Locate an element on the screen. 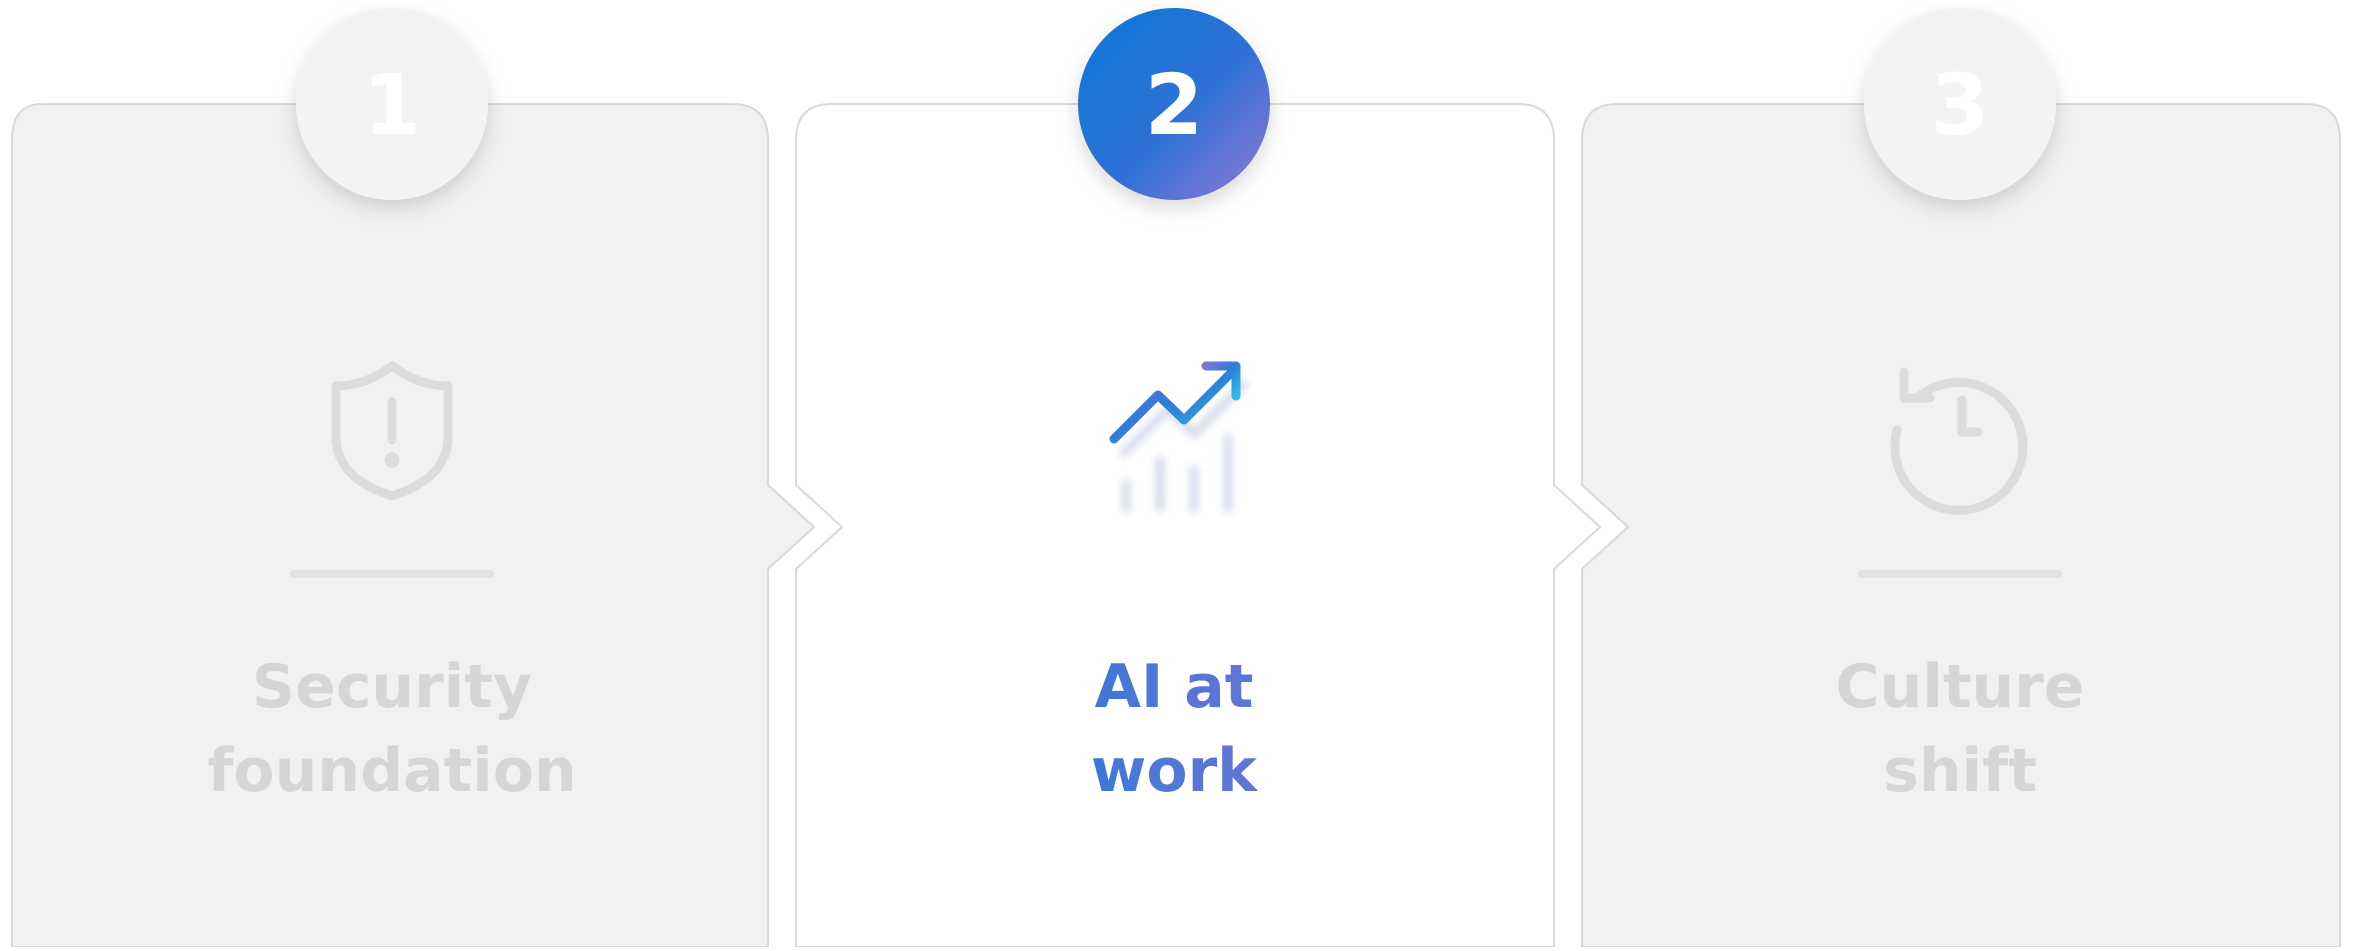  step-title-3: Culture shift is located at coordinates (1960, 729).